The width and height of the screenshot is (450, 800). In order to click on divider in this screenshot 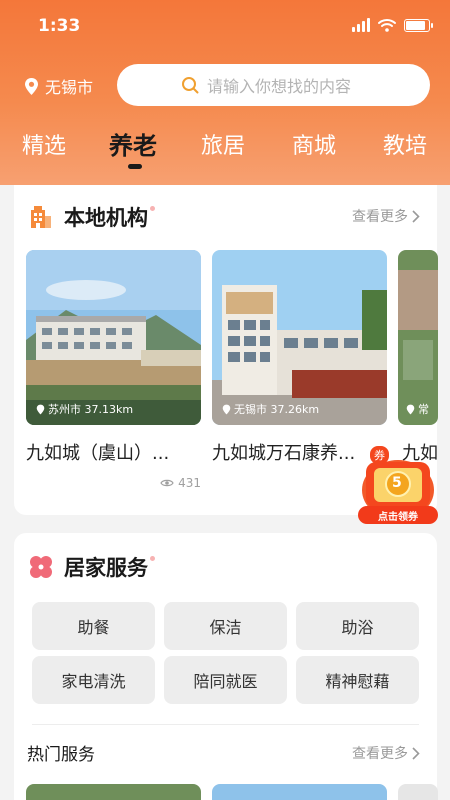, I will do `click(225, 724)`.